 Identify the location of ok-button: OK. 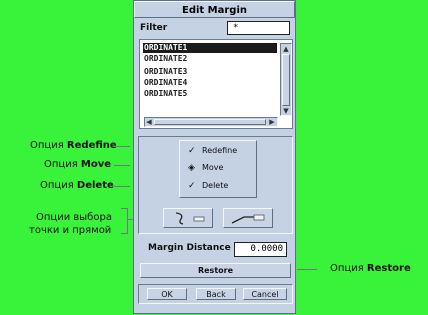
(167, 294).